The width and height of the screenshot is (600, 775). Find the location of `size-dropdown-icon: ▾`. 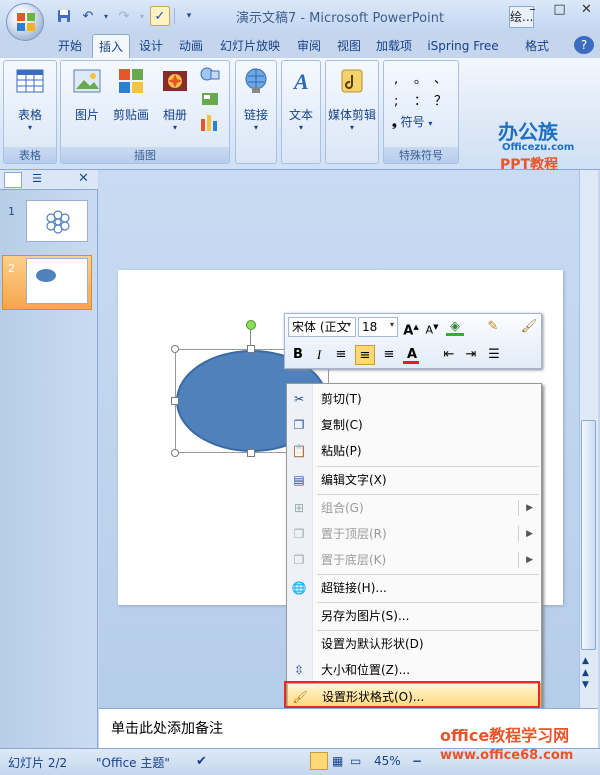

size-dropdown-icon: ▾ is located at coordinates (392, 324).